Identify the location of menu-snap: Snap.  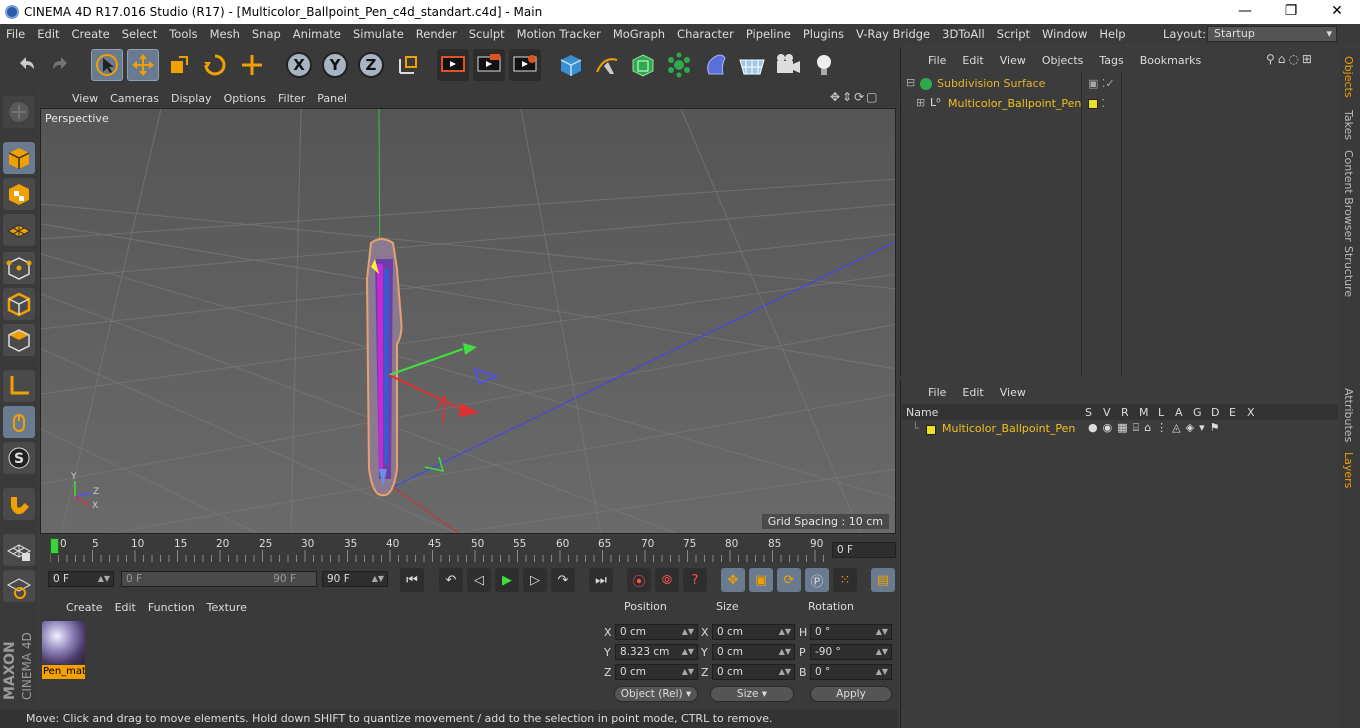
(266, 34).